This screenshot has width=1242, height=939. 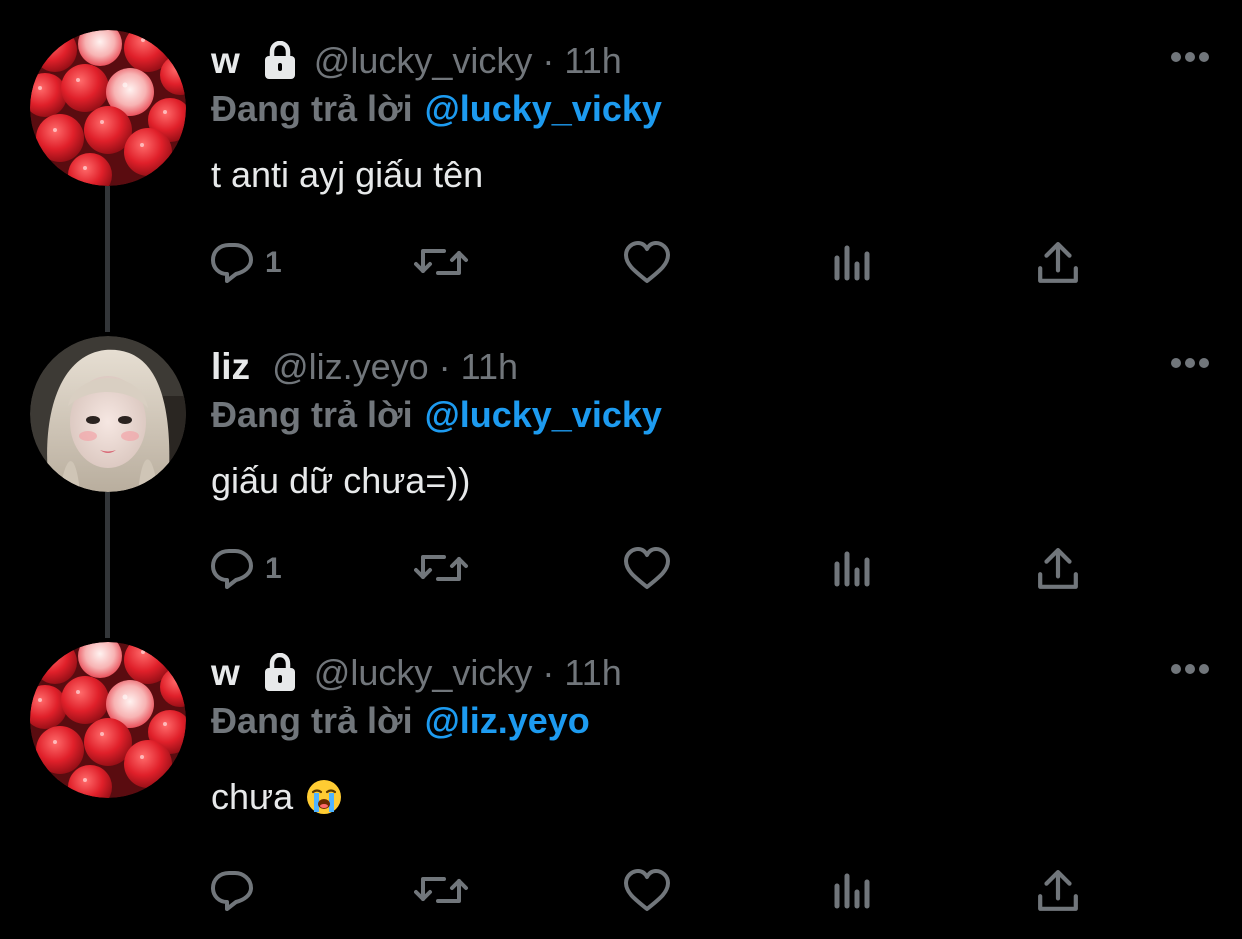 What do you see at coordinates (691, 367) in the screenshot?
I see `tweet-header: liz @liz.yeyo · 11h` at bounding box center [691, 367].